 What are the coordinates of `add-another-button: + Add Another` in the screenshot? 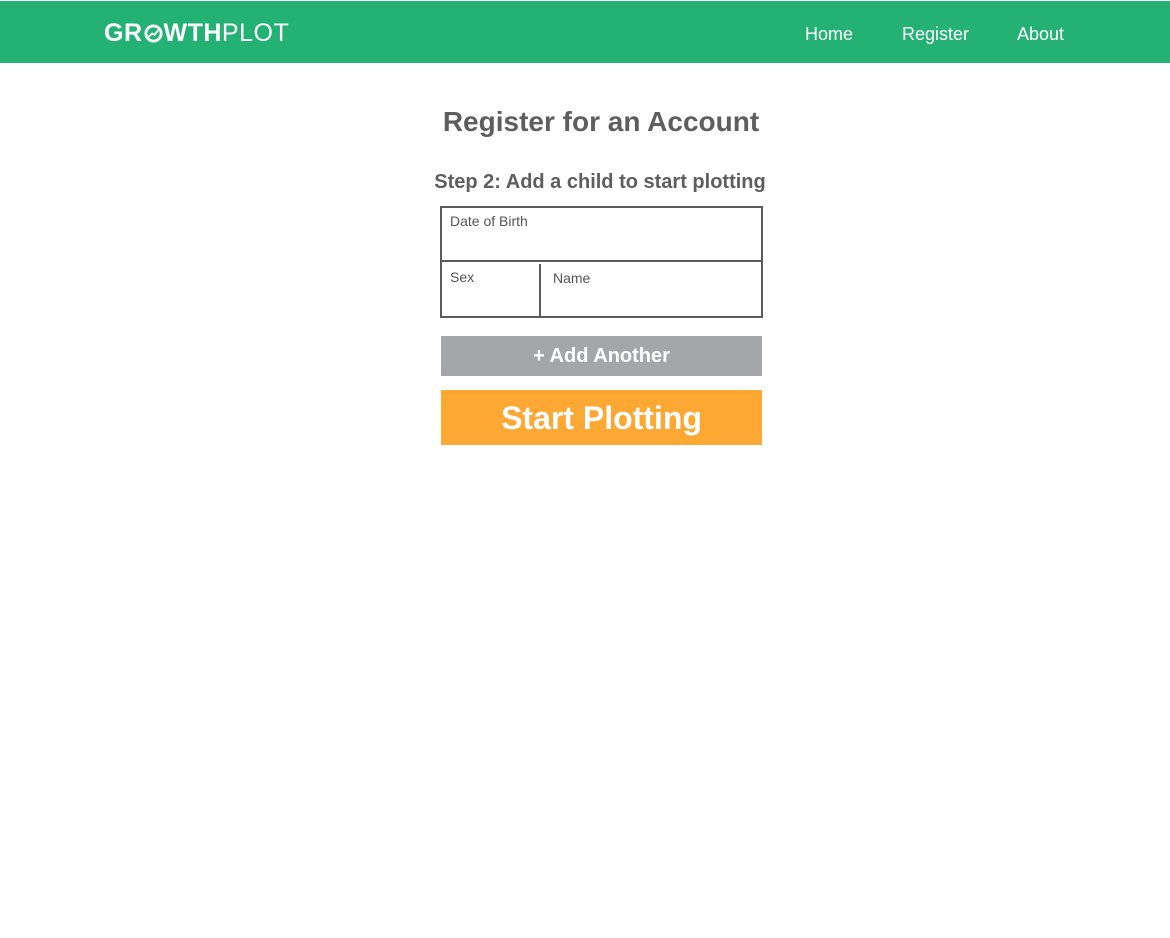 It's located at (601, 356).